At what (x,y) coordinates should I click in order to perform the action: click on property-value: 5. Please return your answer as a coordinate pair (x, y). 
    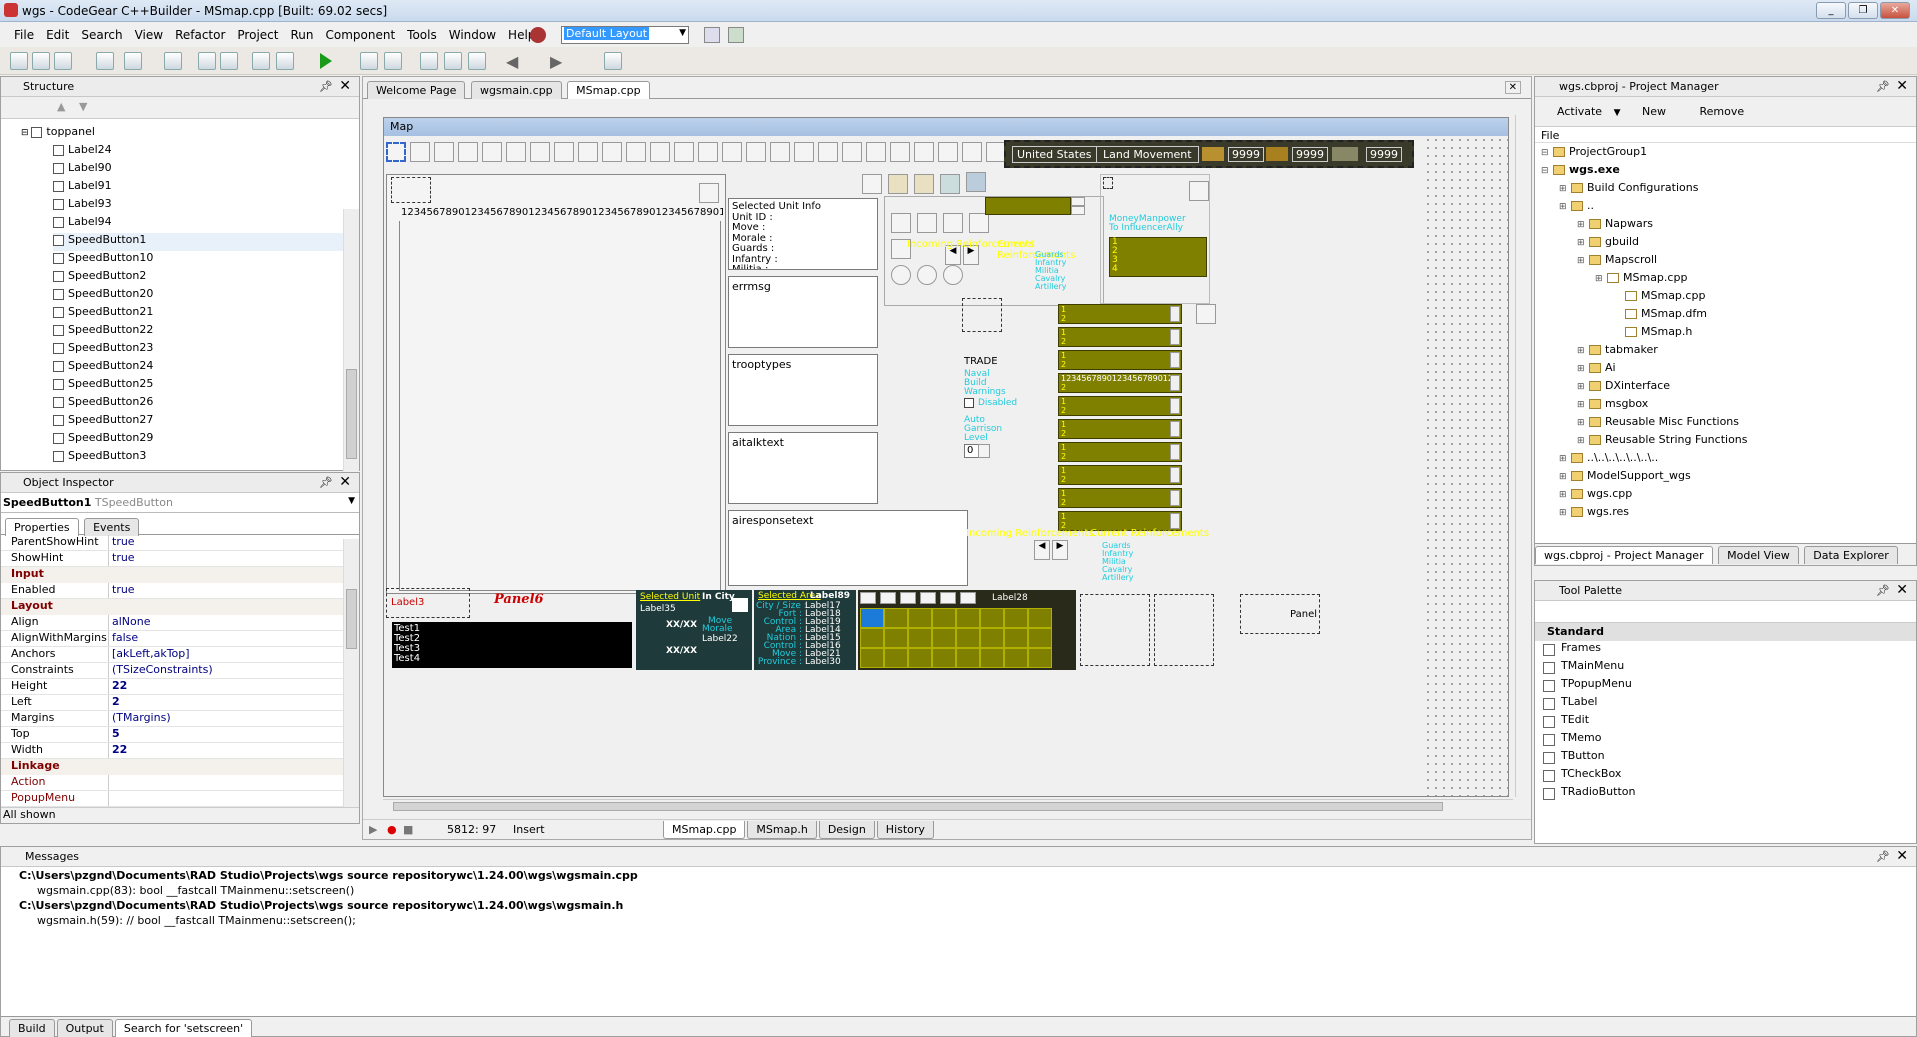
    Looking at the image, I should click on (114, 734).